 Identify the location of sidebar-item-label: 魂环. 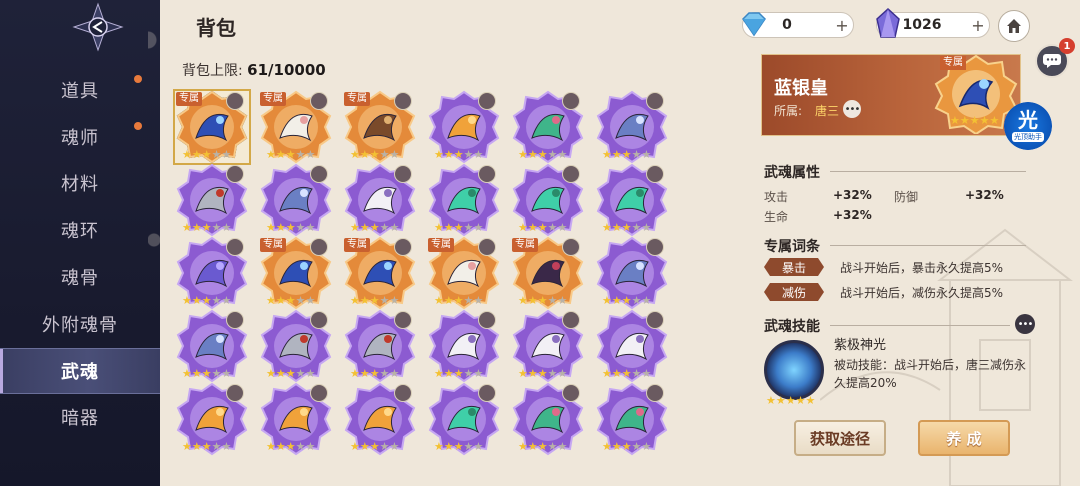
(80, 231).